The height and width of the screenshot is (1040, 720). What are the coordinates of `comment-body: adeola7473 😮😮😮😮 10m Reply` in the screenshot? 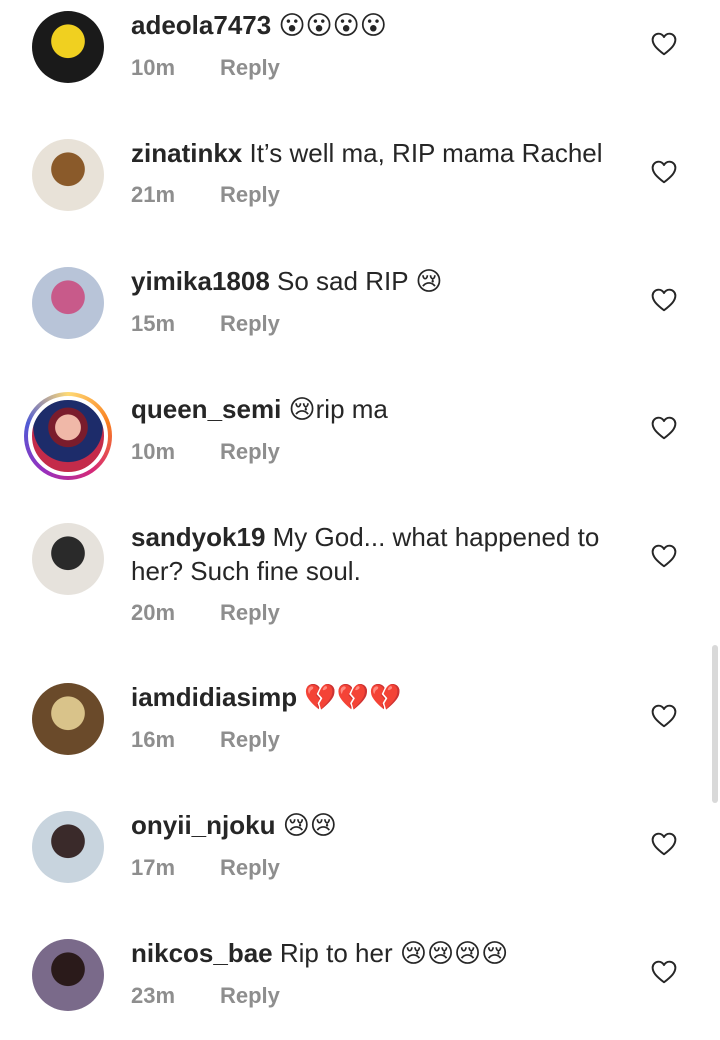 It's located at (381, 44).